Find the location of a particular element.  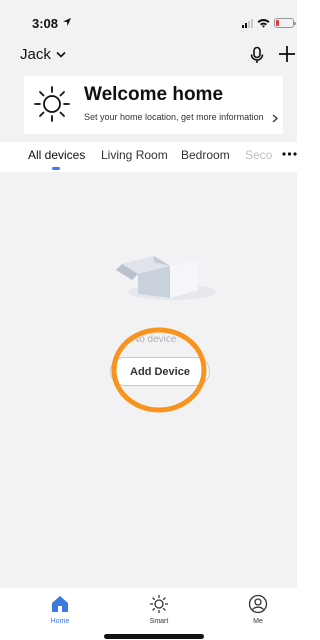

tab-all-devices: All devices is located at coordinates (56, 155).